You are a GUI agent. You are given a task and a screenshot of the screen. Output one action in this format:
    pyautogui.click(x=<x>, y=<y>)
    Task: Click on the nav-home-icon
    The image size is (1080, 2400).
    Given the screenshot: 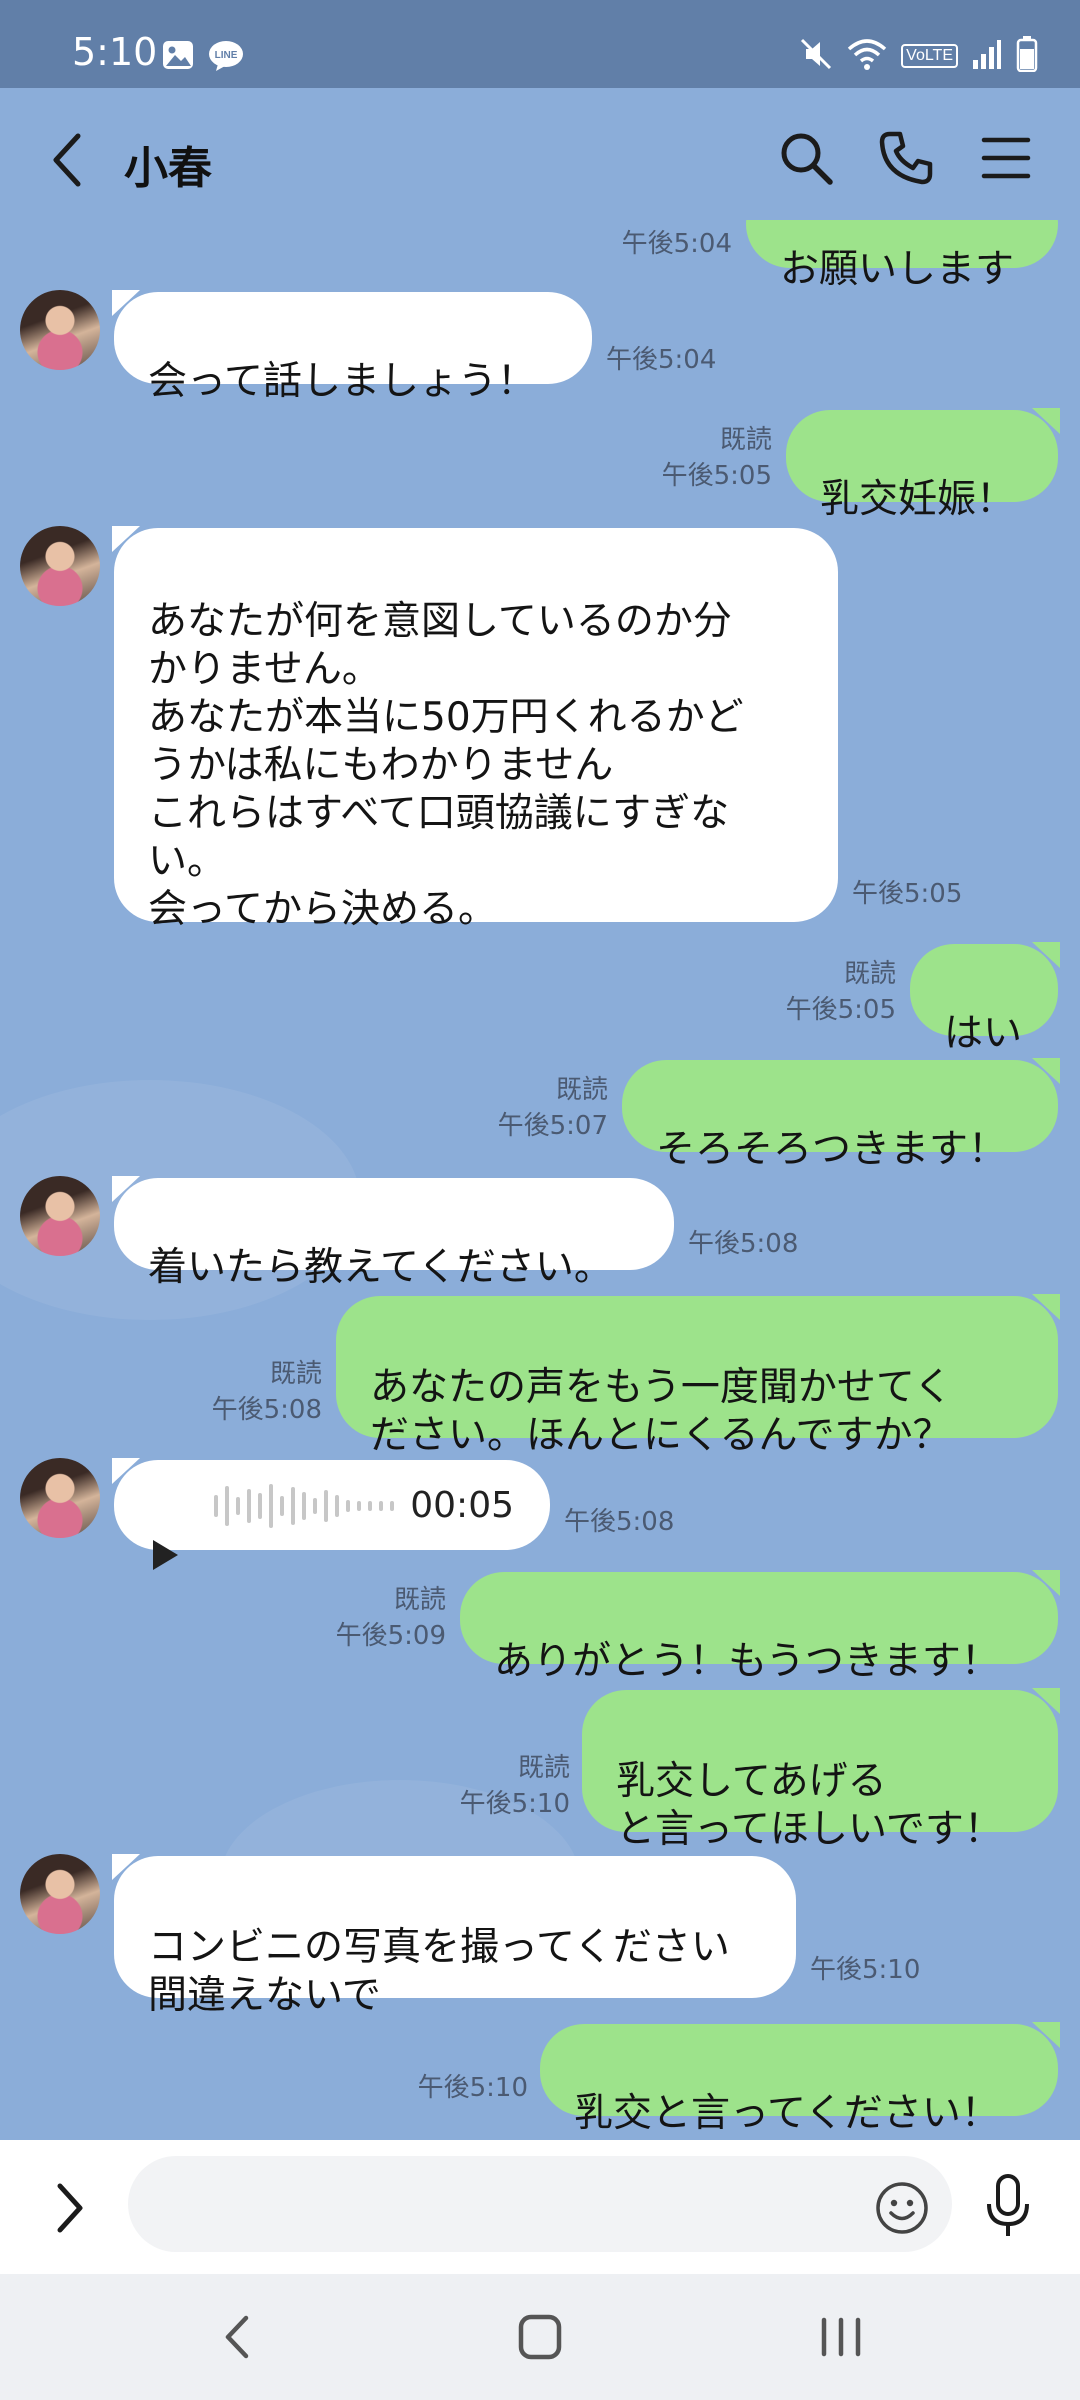 What is the action you would take?
    pyautogui.click(x=540, y=2339)
    